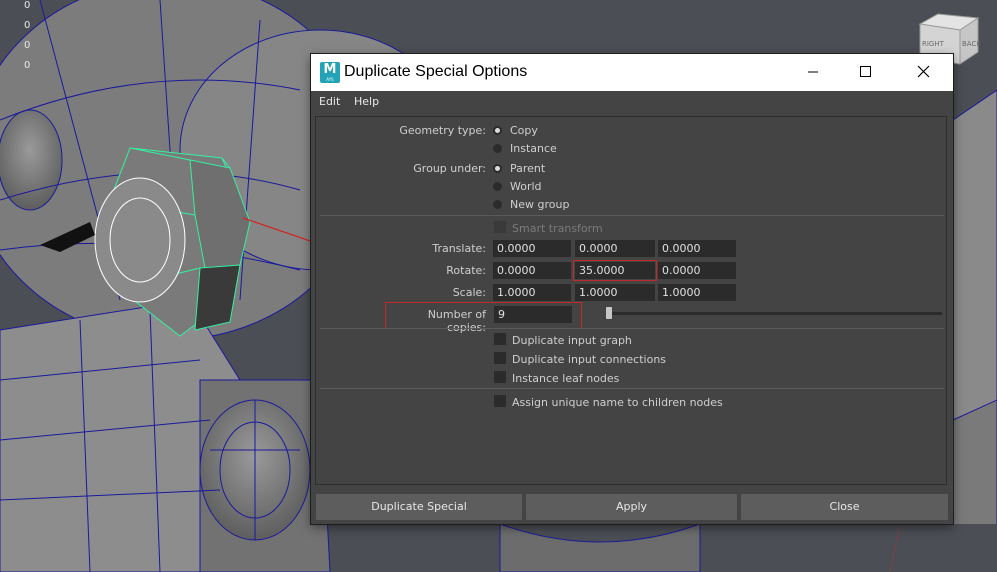  I want to click on maximize-button, so click(866, 72).